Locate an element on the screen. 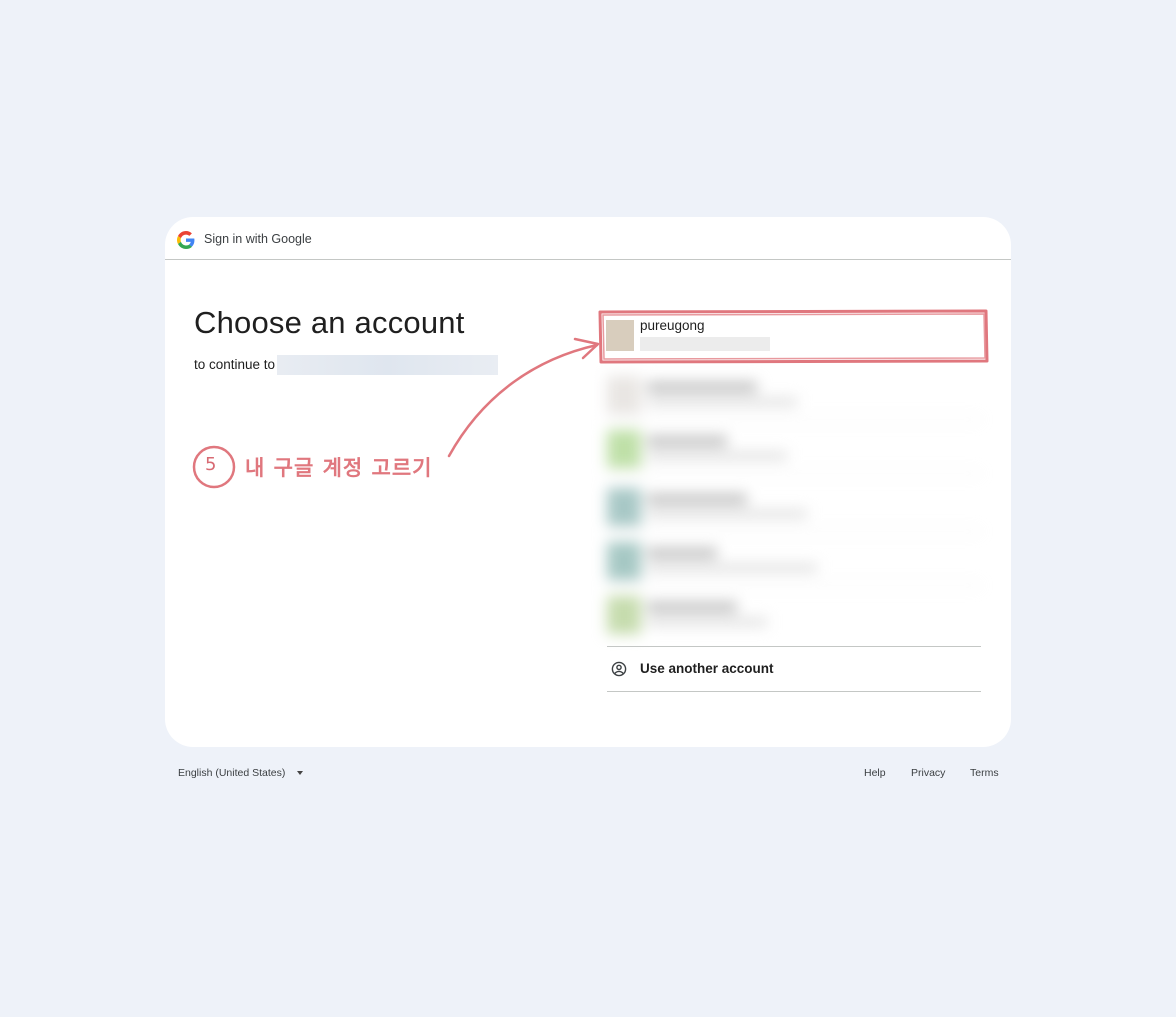  google-g-icon is located at coordinates (186, 240).